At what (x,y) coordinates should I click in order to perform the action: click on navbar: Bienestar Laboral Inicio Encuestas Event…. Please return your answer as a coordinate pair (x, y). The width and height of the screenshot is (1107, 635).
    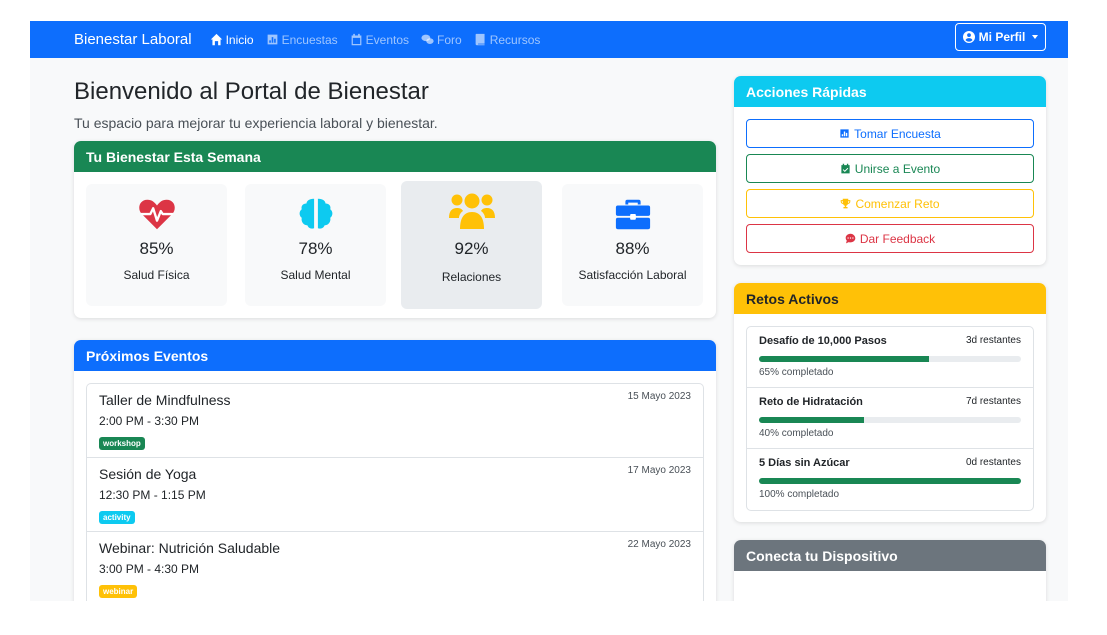
    Looking at the image, I should click on (549, 39).